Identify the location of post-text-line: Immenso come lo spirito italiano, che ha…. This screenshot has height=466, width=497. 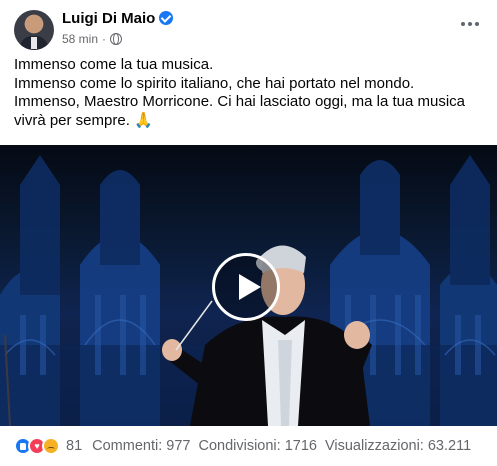
(214, 83).